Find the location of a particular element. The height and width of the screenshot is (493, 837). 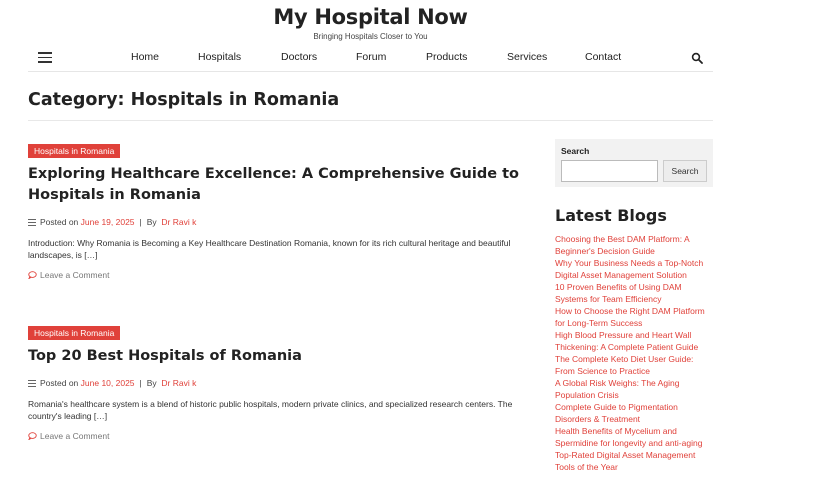

search-input is located at coordinates (609, 171).